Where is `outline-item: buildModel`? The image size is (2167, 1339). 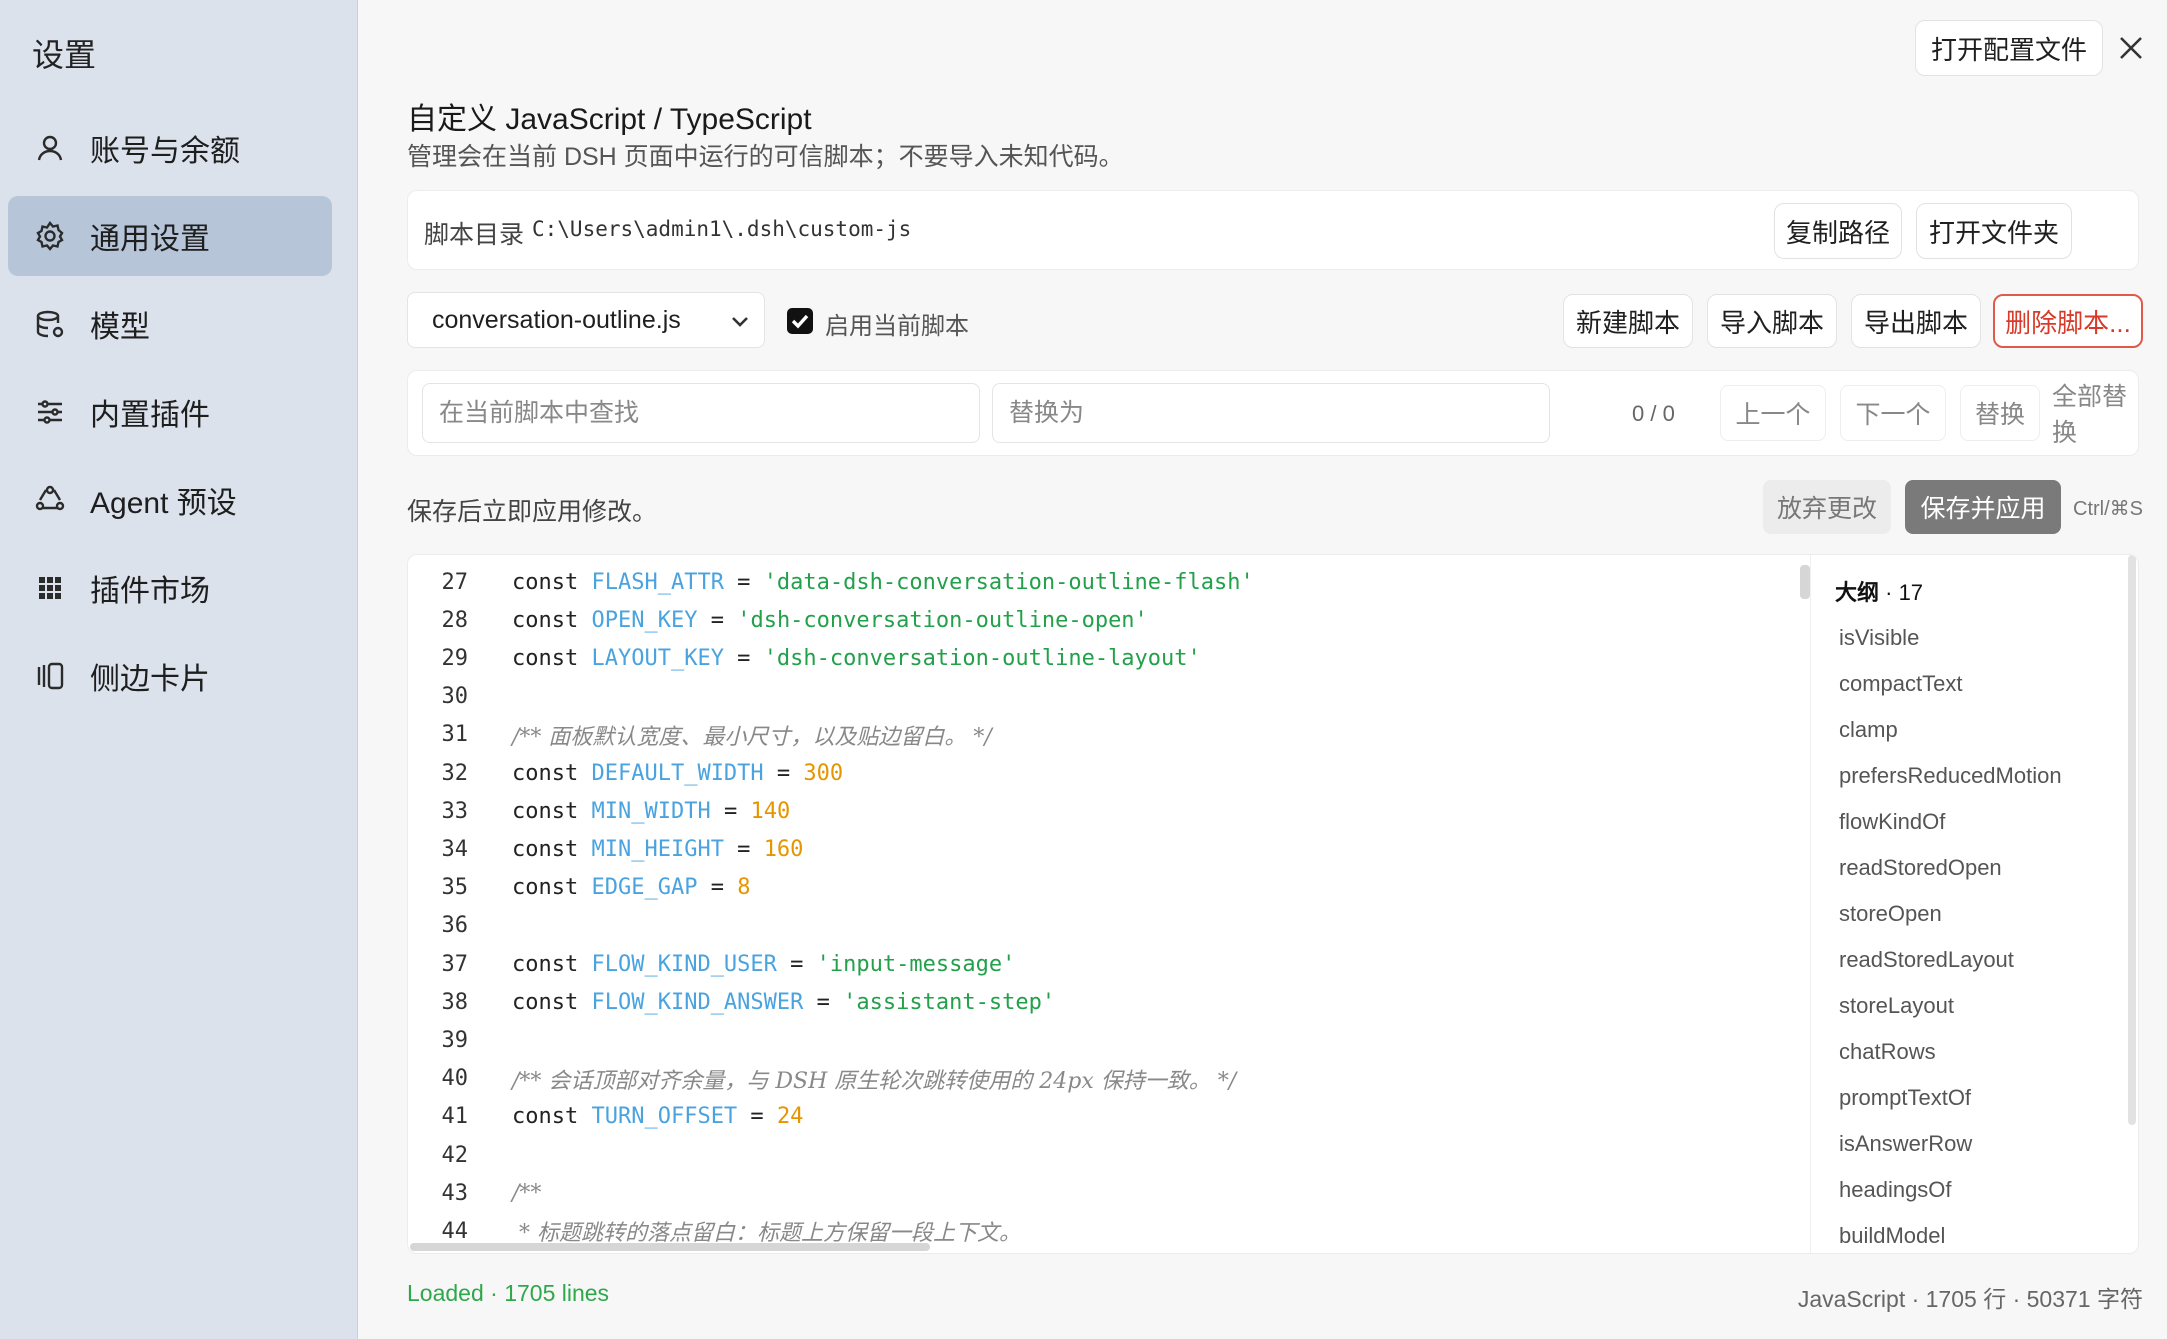 outline-item: buildModel is located at coordinates (1892, 1233).